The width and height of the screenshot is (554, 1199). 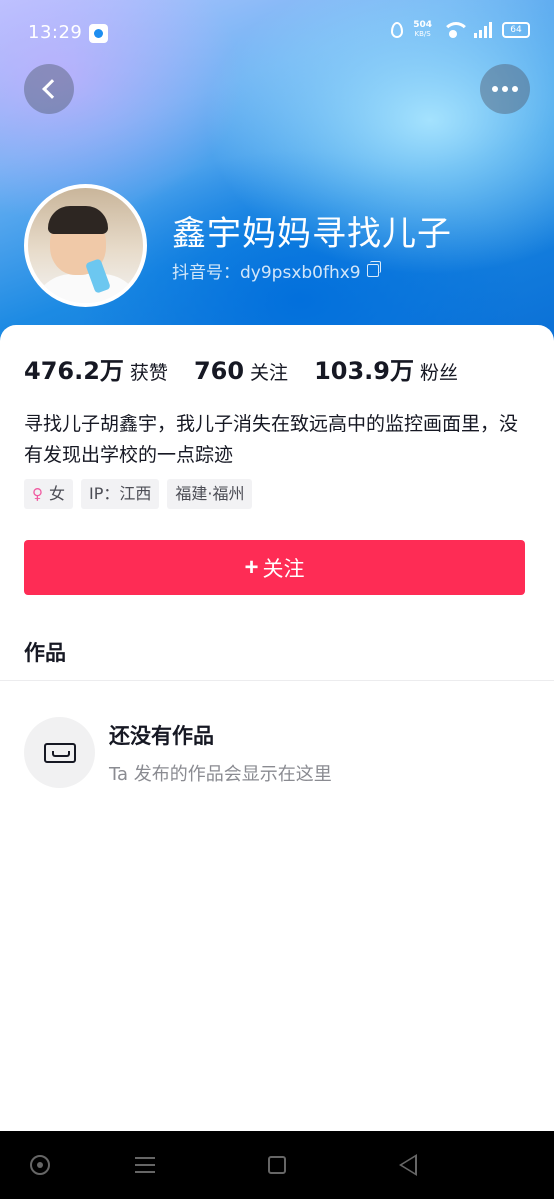 I want to click on empty-title: 还没有作品, so click(x=161, y=735).